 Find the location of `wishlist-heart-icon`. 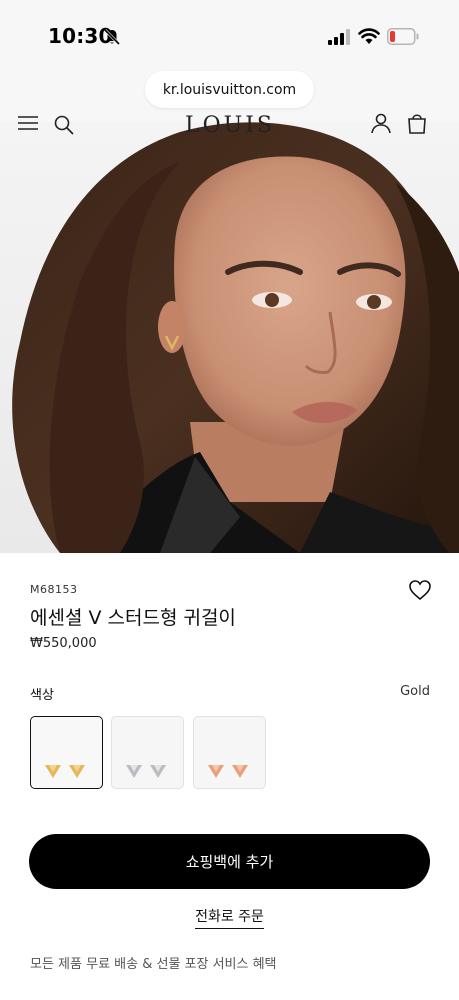

wishlist-heart-icon is located at coordinates (420, 590).